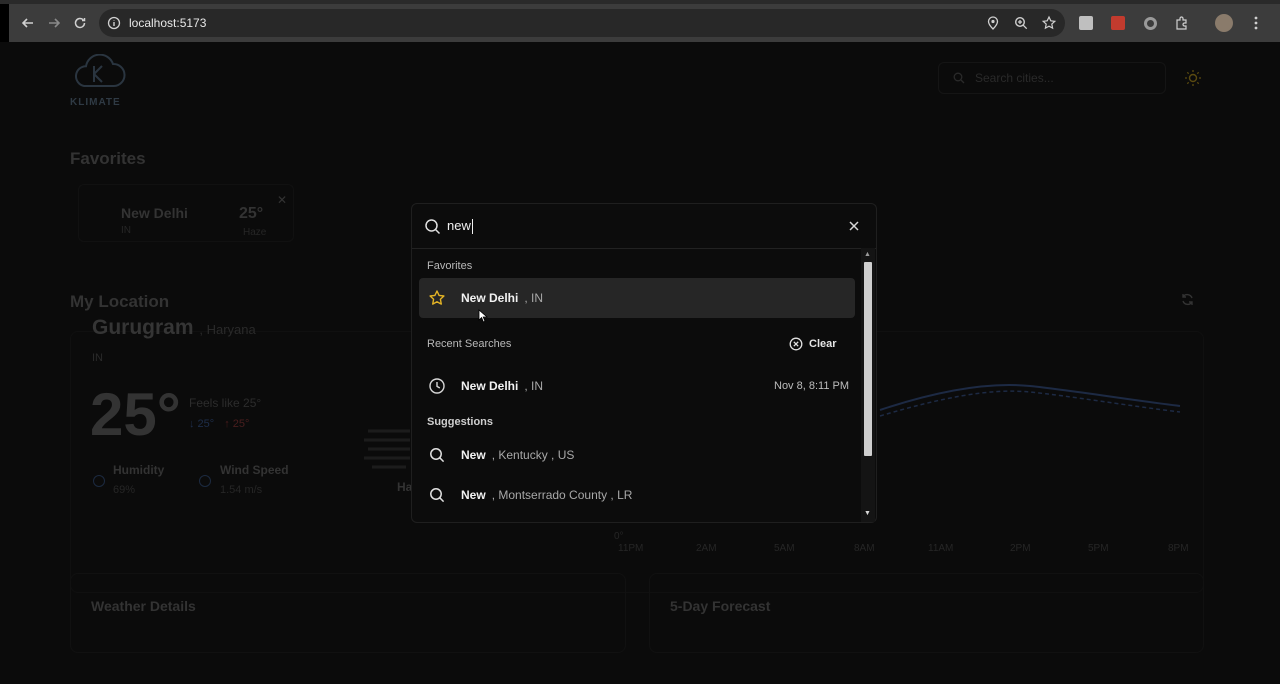 This screenshot has width=1280, height=684. Describe the element at coordinates (99, 481) in the screenshot. I see `droplet-icon` at that location.